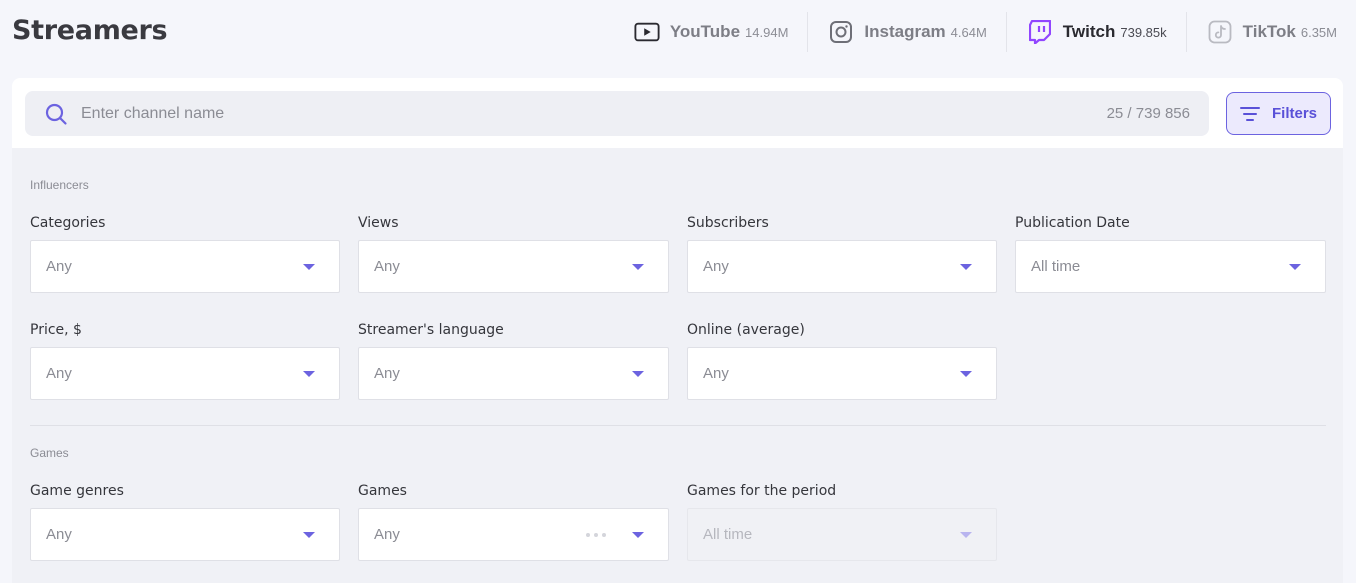 The image size is (1356, 583). I want to click on search-bar: 25 / 739 856 Filters, so click(677, 113).